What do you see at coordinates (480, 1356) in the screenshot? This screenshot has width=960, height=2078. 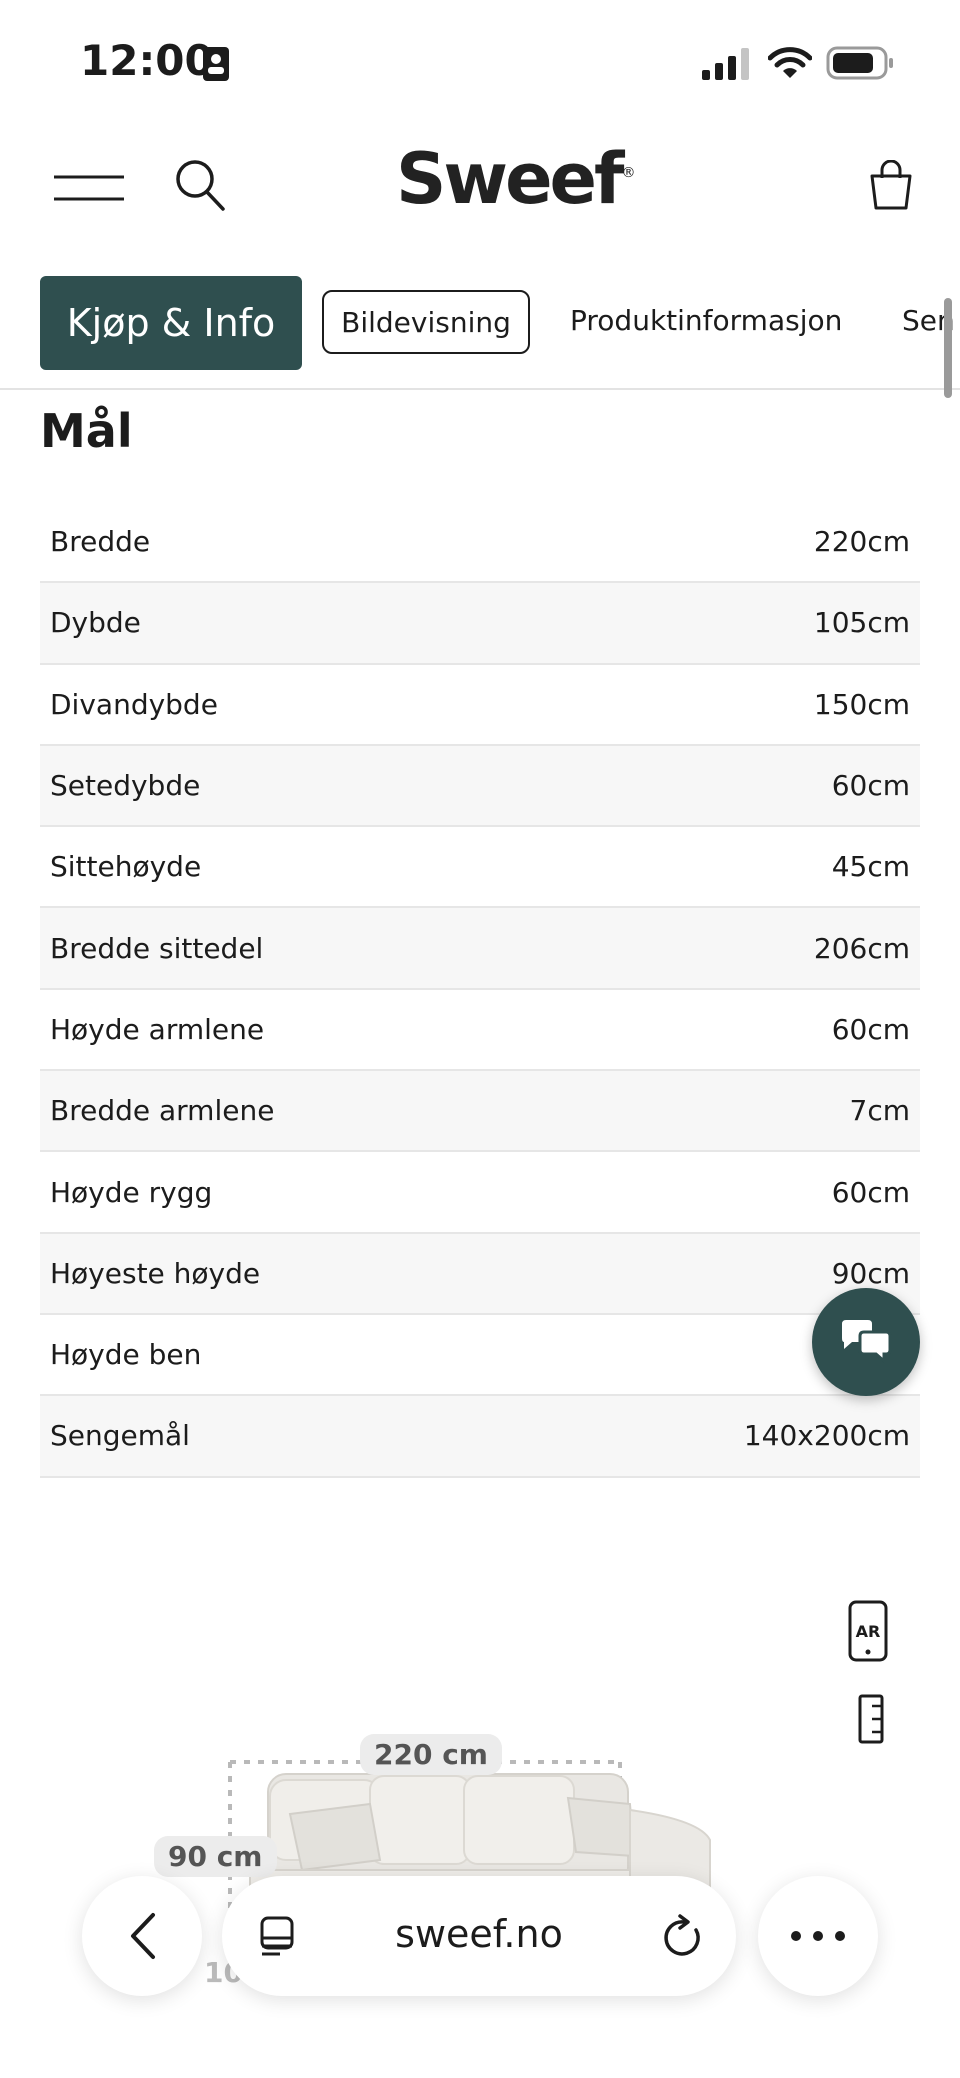 I see `table-row: Høyde ben` at bounding box center [480, 1356].